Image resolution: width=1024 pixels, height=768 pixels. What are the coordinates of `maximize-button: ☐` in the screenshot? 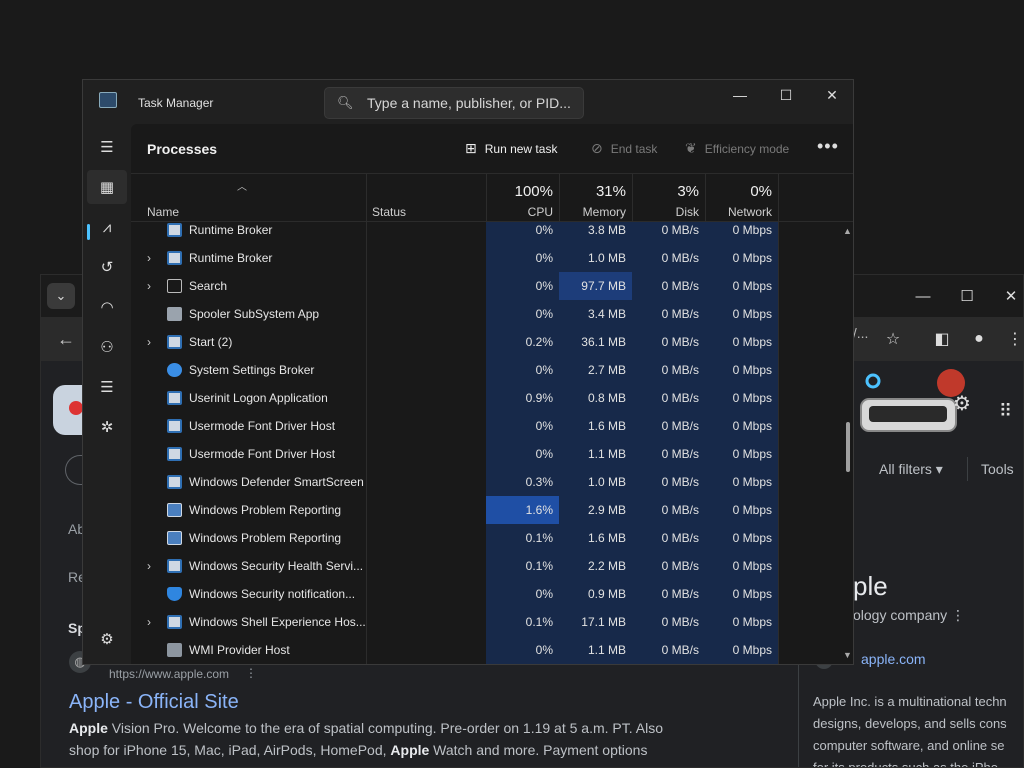 It's located at (786, 95).